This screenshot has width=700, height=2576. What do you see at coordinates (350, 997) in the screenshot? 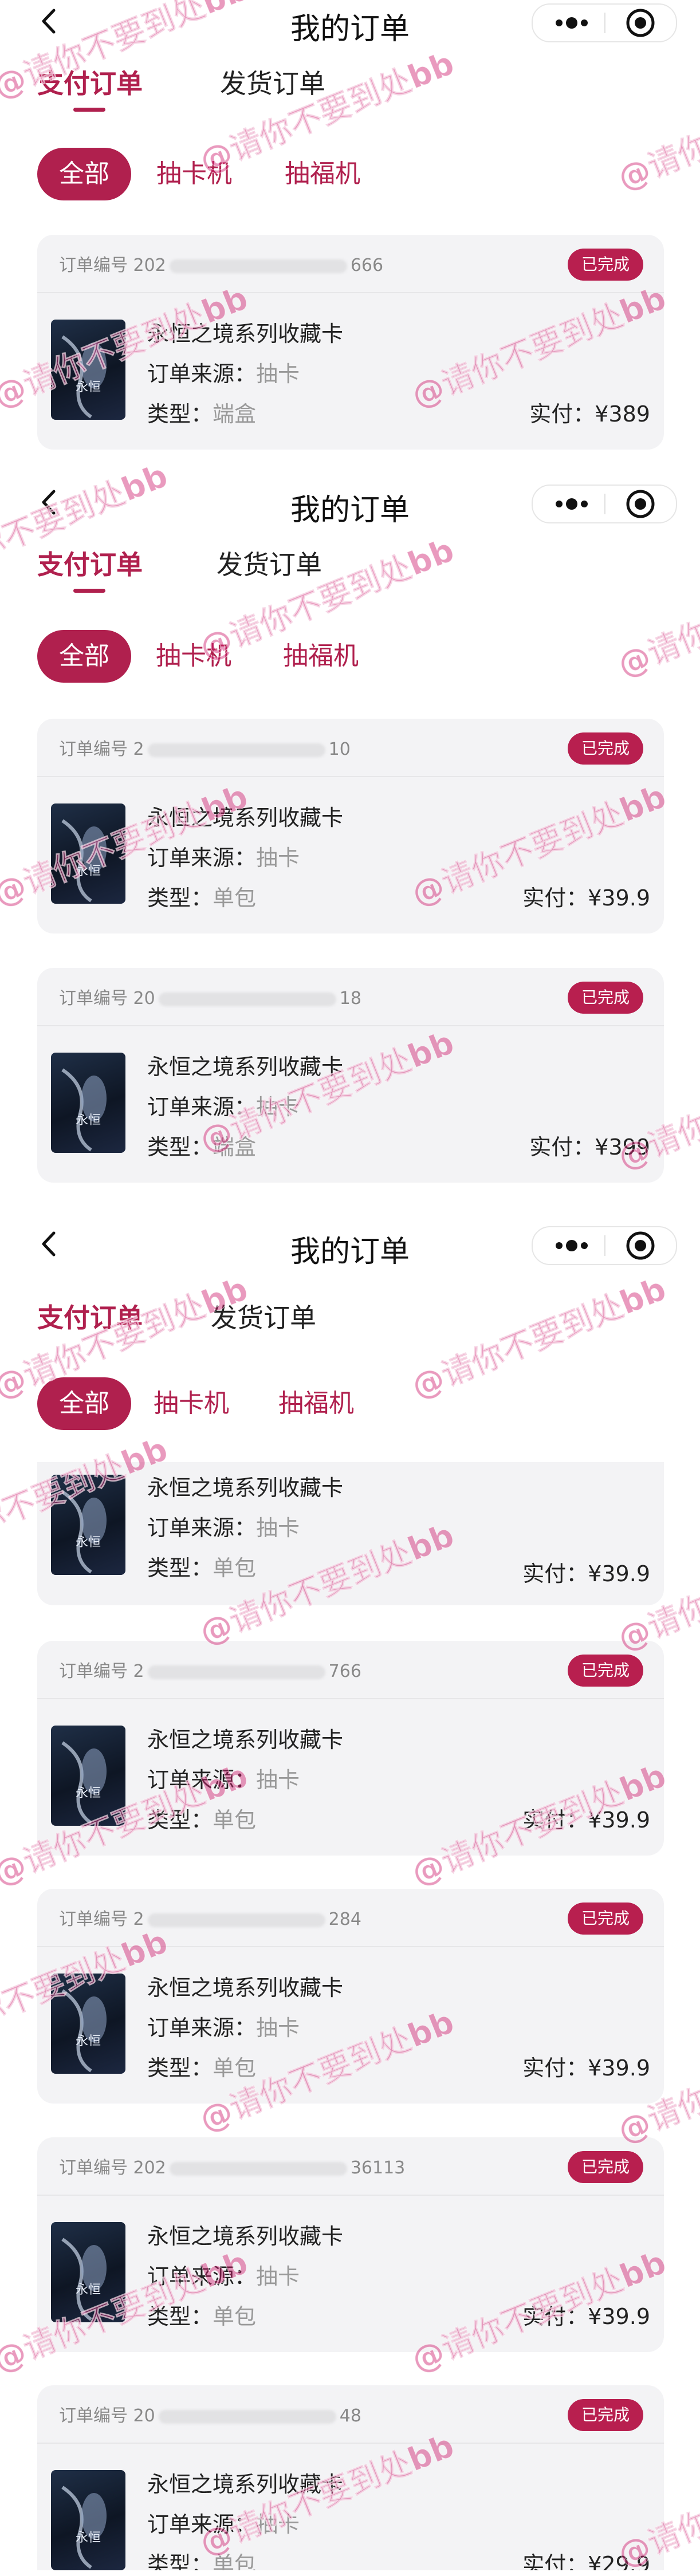
I see `order-card-header: 订单编号 20 18 已完成` at bounding box center [350, 997].